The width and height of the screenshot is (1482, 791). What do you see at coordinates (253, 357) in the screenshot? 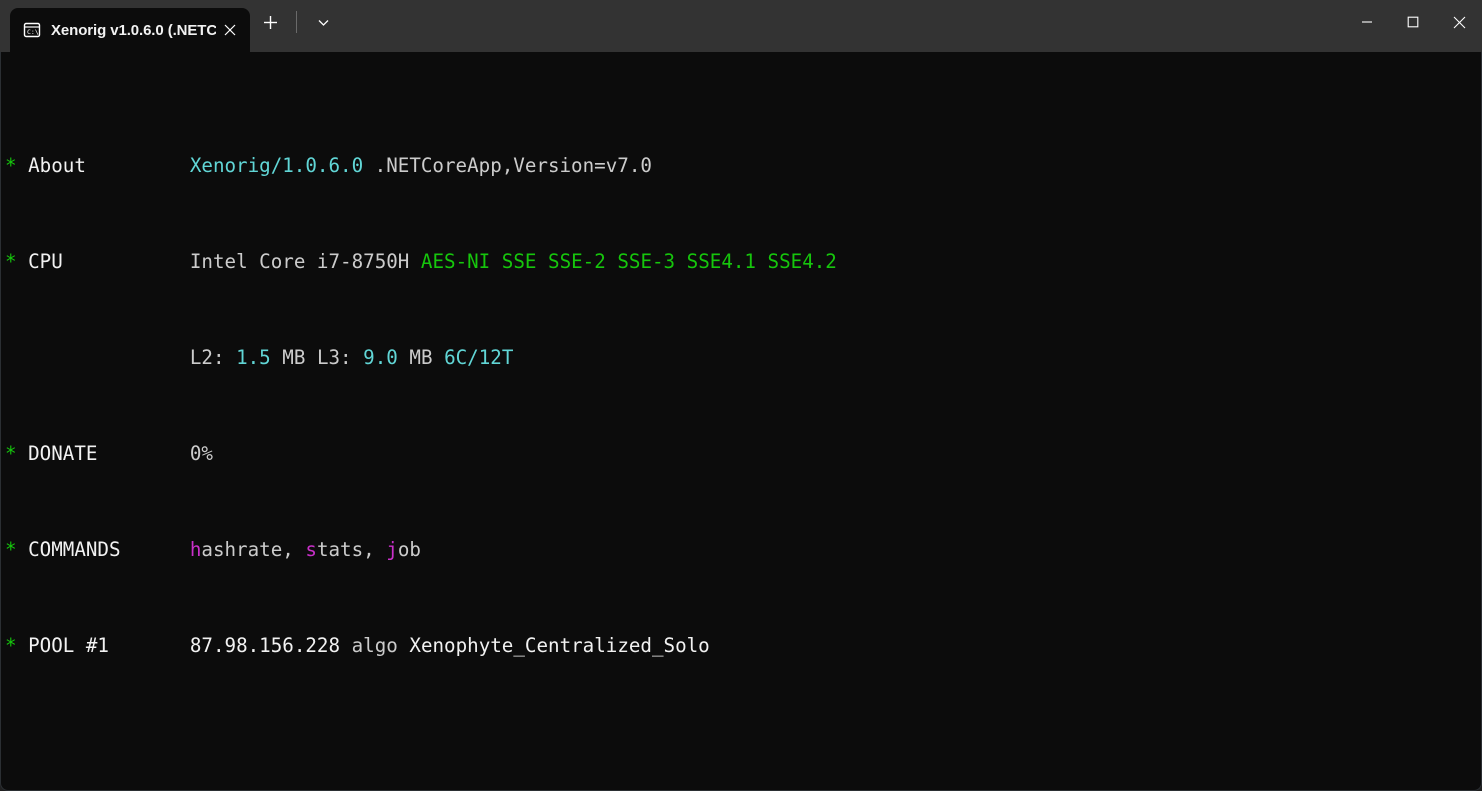
I see `l2-value: 1.5` at bounding box center [253, 357].